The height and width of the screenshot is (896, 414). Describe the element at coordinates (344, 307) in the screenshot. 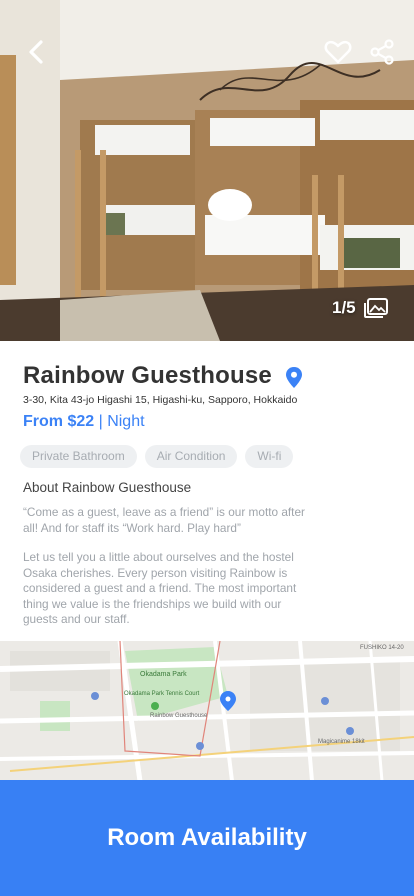

I see `photo-counter-label: 1/5` at that location.